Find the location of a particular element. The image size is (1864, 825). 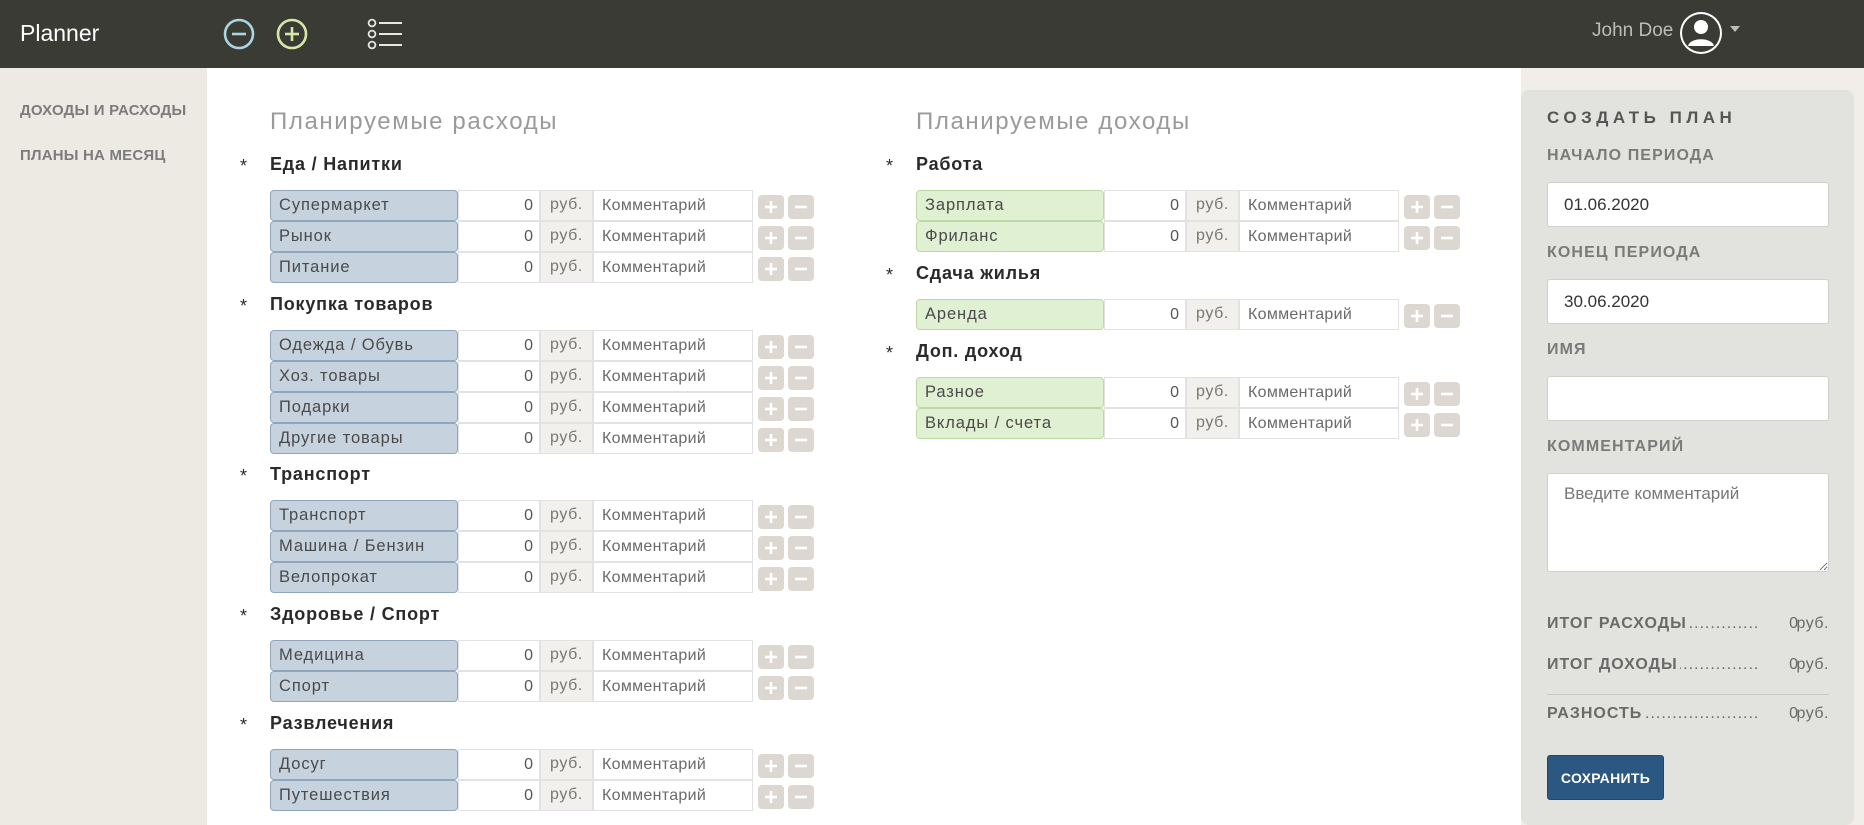

difference-label: РАЗНОСТЬ is located at coordinates (1596, 714).